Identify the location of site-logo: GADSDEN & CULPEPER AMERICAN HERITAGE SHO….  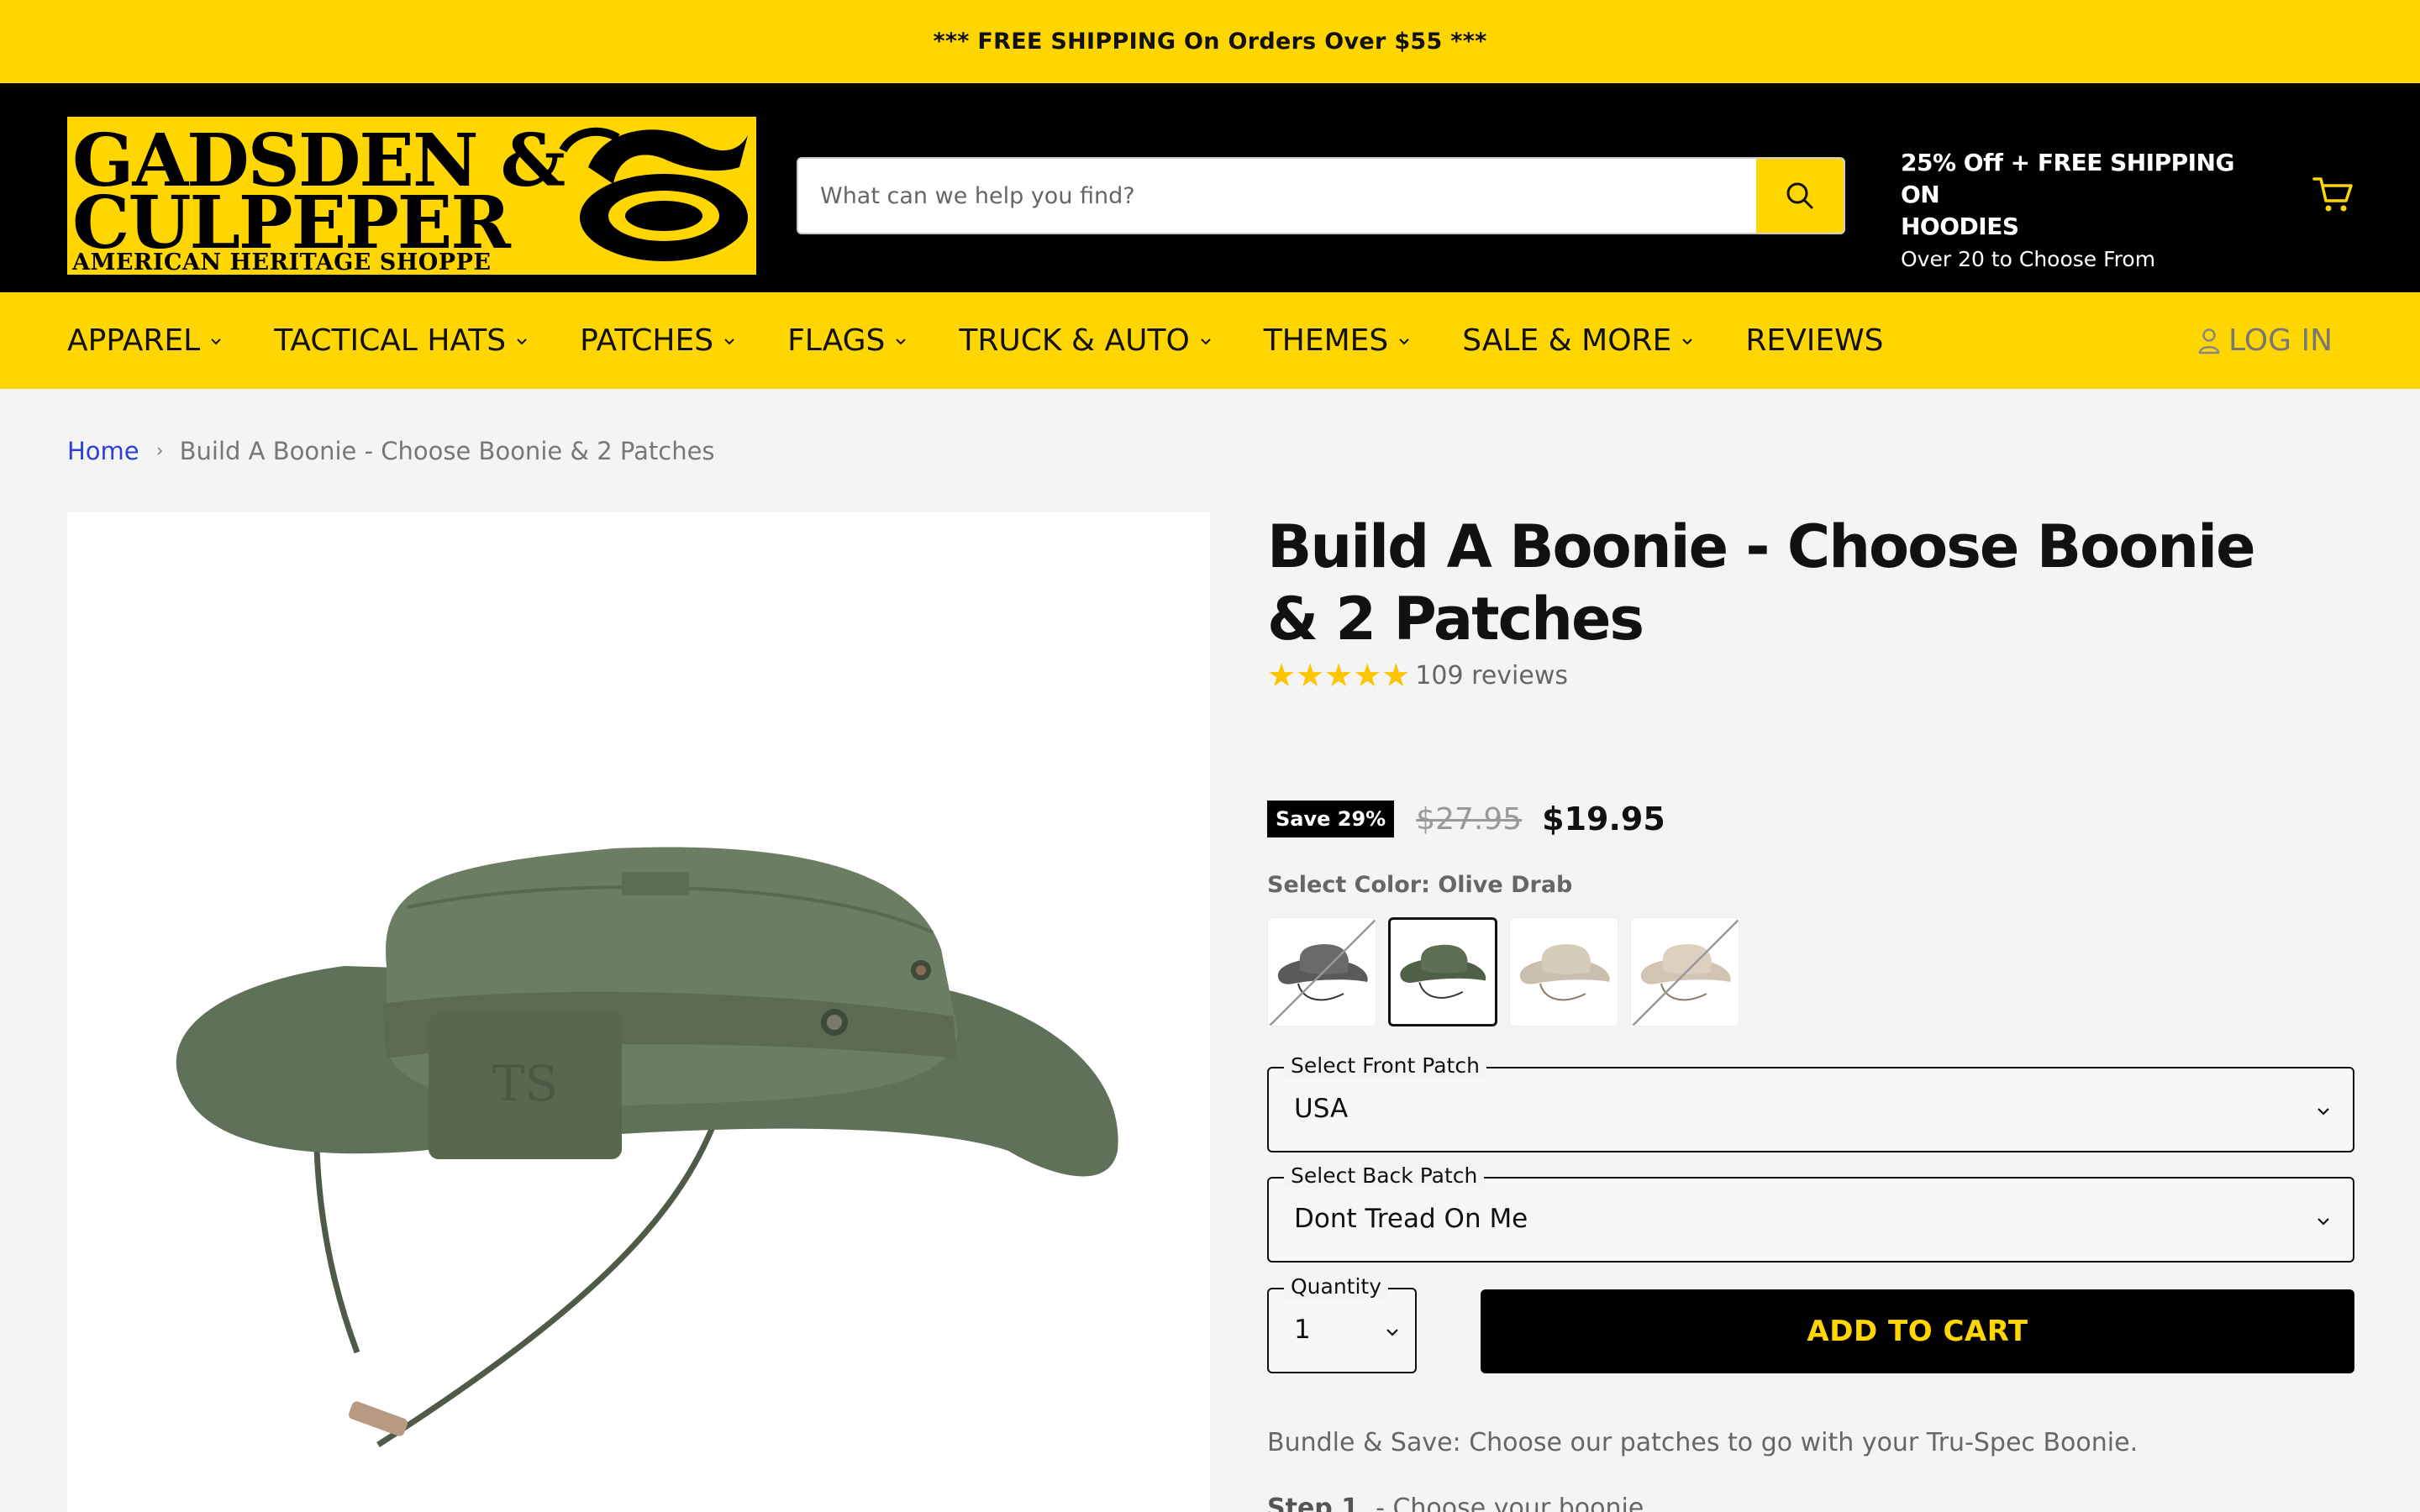
(412, 196).